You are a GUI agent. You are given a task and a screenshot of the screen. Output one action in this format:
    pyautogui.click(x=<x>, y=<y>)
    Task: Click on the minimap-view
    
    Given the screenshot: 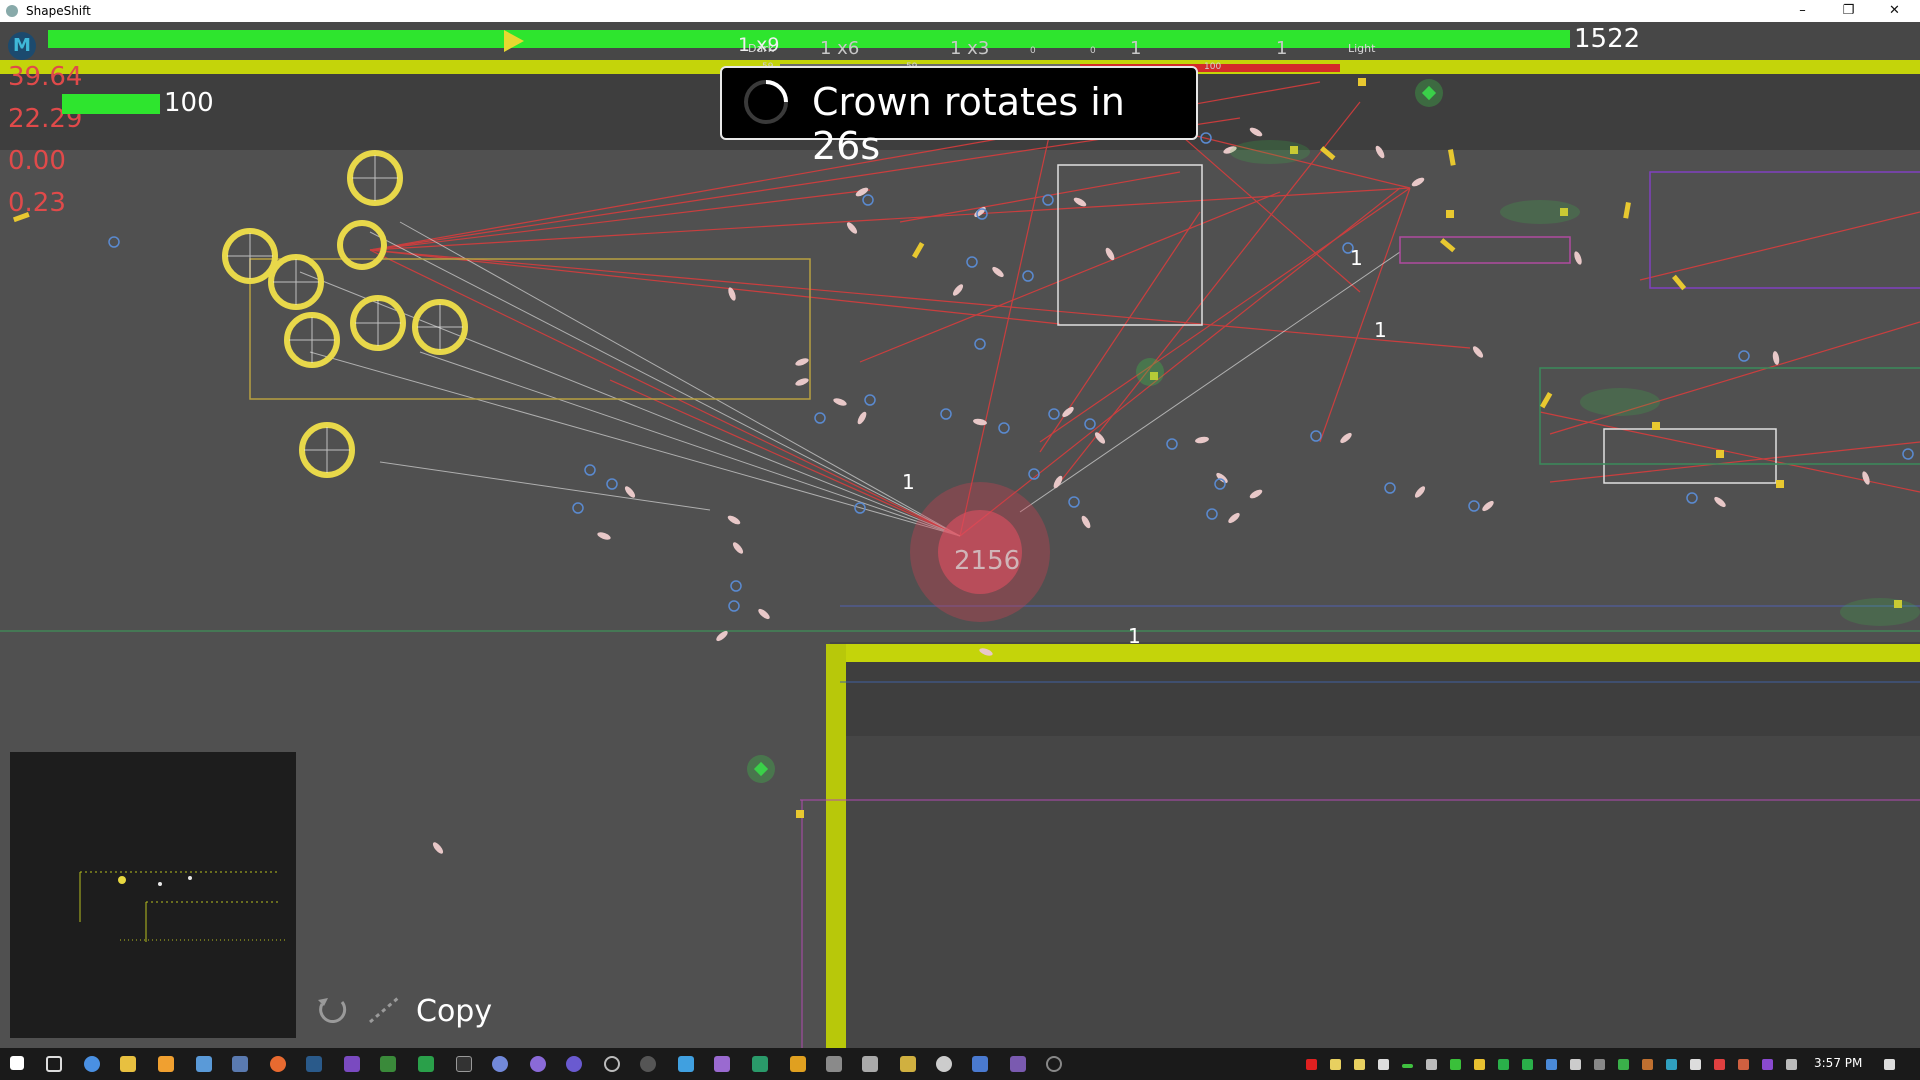 What is the action you would take?
    pyautogui.click(x=182, y=906)
    